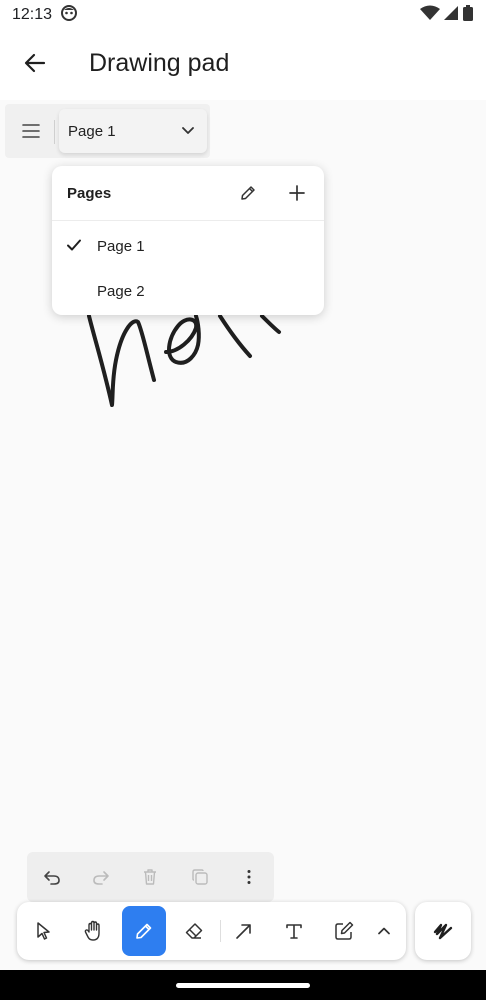 This screenshot has height=1000, width=486. What do you see at coordinates (133, 131) in the screenshot?
I see `page-dropdown: Page 1` at bounding box center [133, 131].